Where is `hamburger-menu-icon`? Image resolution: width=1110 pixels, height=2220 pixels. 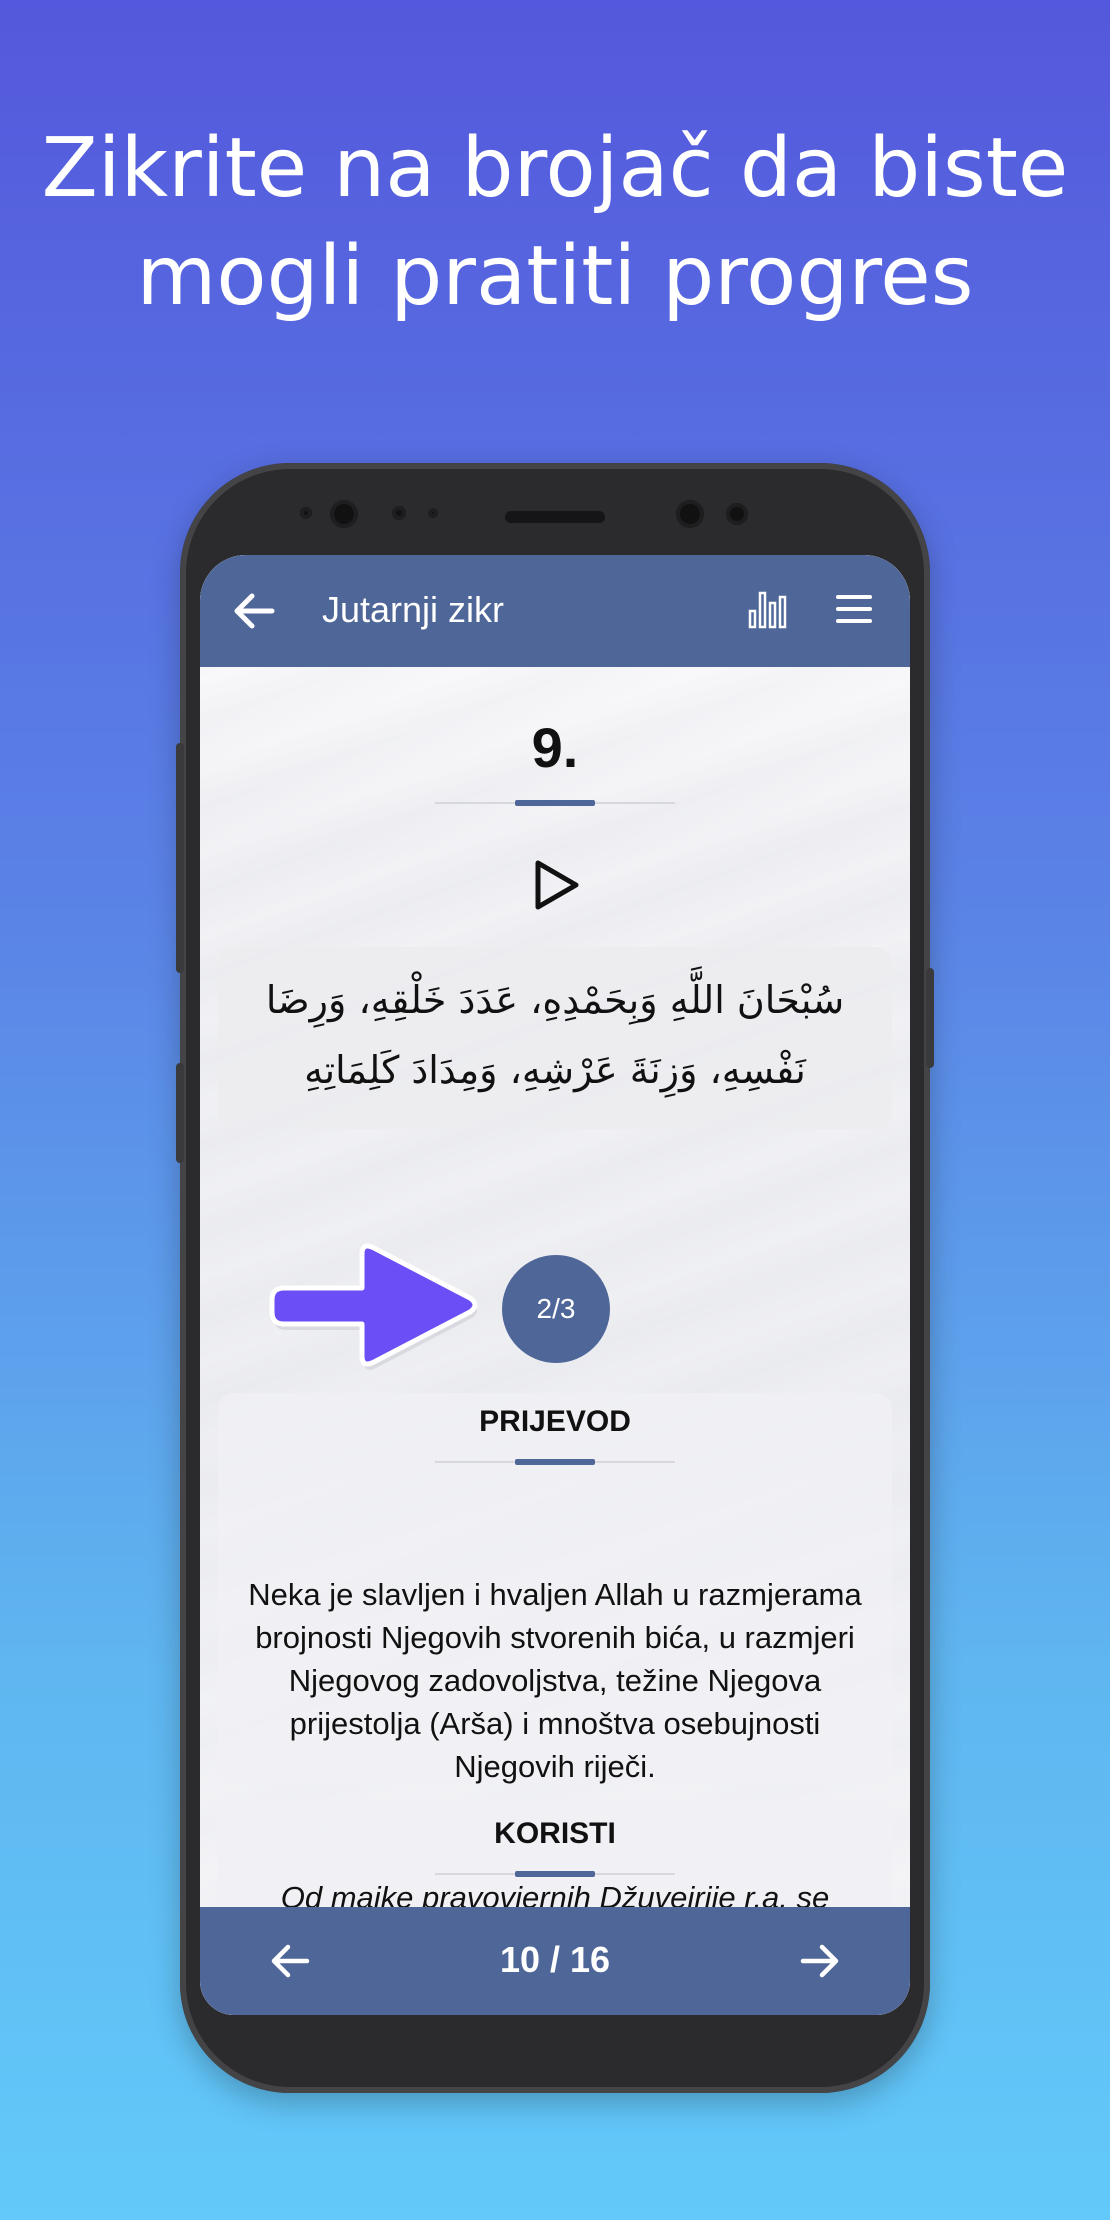 hamburger-menu-icon is located at coordinates (854, 609).